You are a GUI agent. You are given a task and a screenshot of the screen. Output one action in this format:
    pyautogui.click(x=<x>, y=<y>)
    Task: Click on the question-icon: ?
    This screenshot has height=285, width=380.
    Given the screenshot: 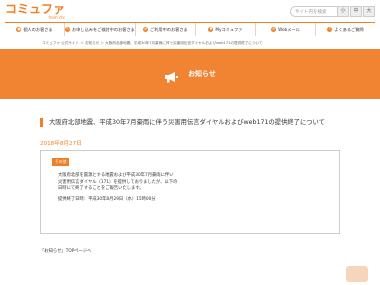 What is the action you would take?
    pyautogui.click(x=330, y=29)
    